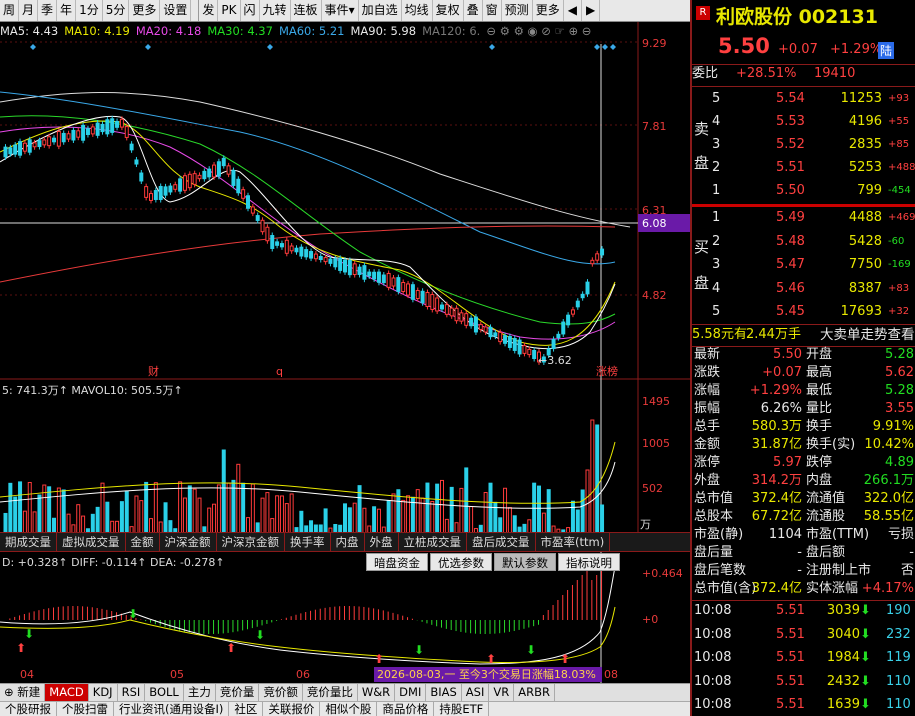 This screenshot has width=915, height=716. Describe the element at coordinates (251, 542) in the screenshot. I see `tab-indicator: 沪深京金额` at that location.